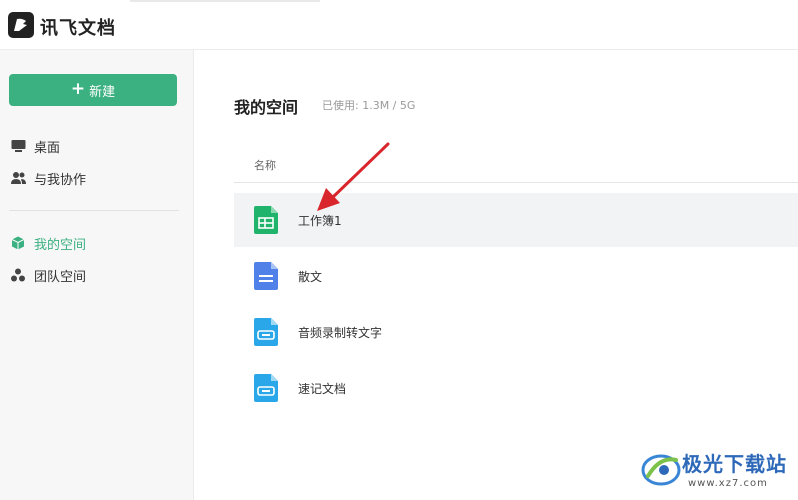  I want to click on file-row: 工作簿1, so click(516, 220).